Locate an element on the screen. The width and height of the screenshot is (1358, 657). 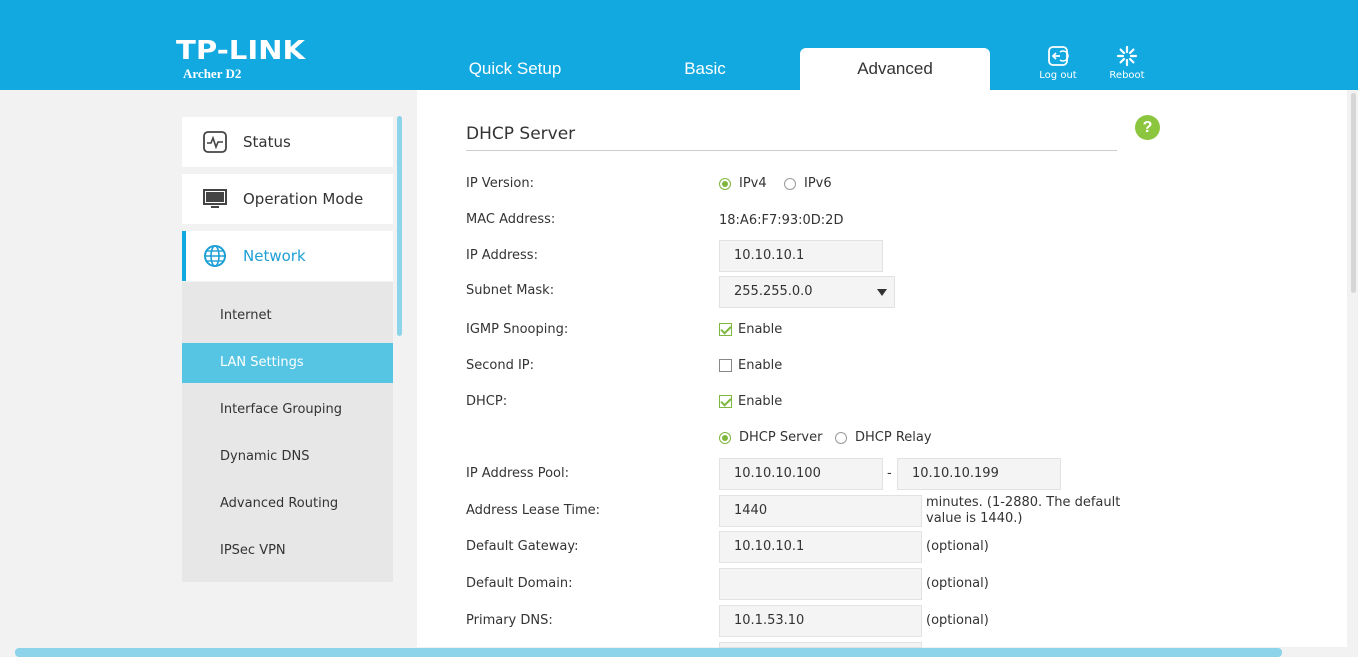
mac-address-label: MAC Address: is located at coordinates (511, 219).